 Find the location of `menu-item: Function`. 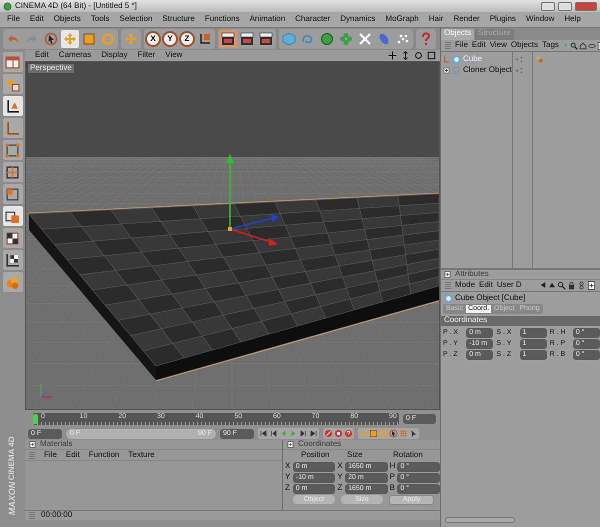

menu-item: Function is located at coordinates (104, 455).